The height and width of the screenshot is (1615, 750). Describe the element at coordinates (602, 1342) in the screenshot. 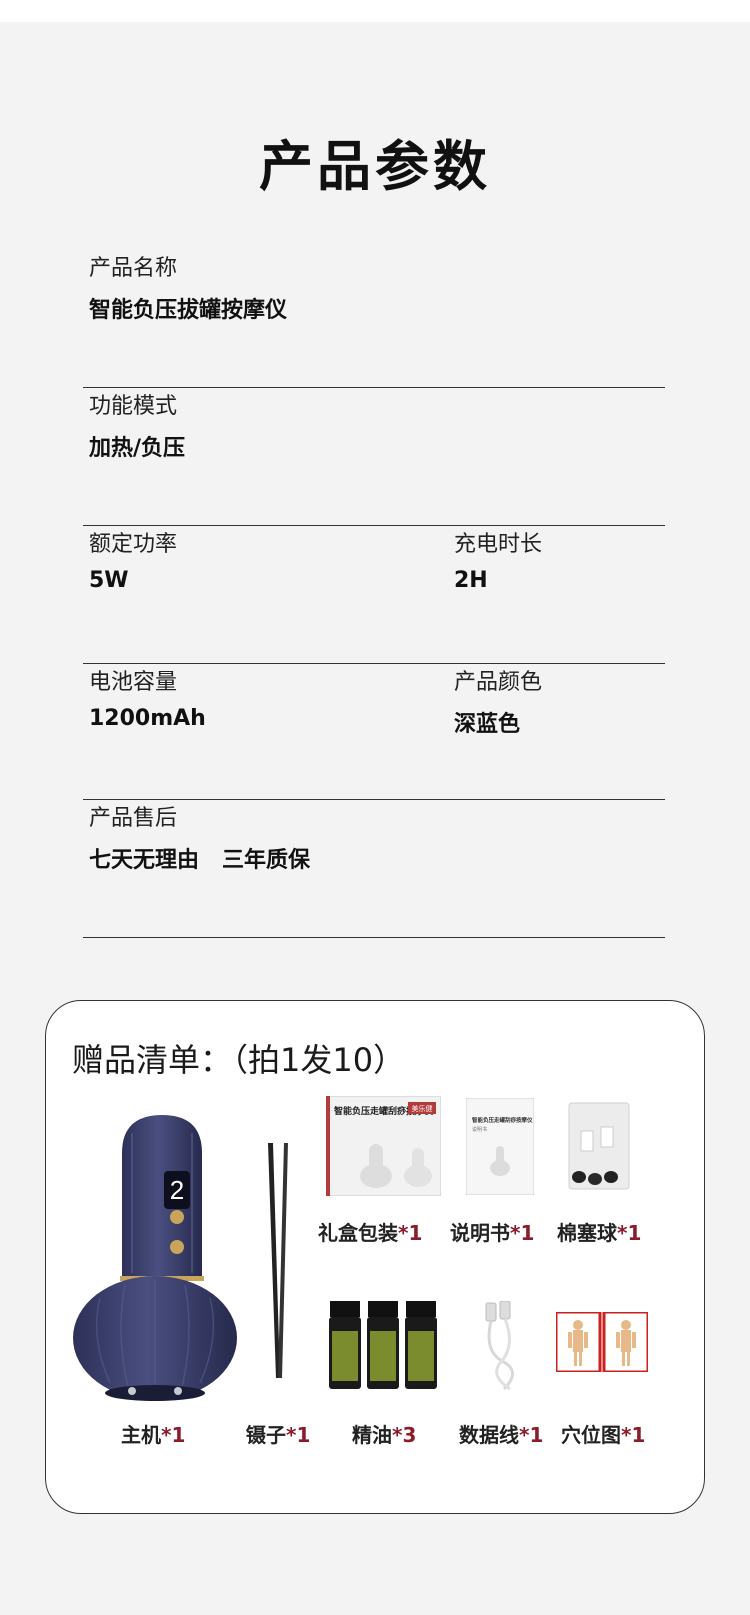

I see `acupoint-chart-image` at that location.